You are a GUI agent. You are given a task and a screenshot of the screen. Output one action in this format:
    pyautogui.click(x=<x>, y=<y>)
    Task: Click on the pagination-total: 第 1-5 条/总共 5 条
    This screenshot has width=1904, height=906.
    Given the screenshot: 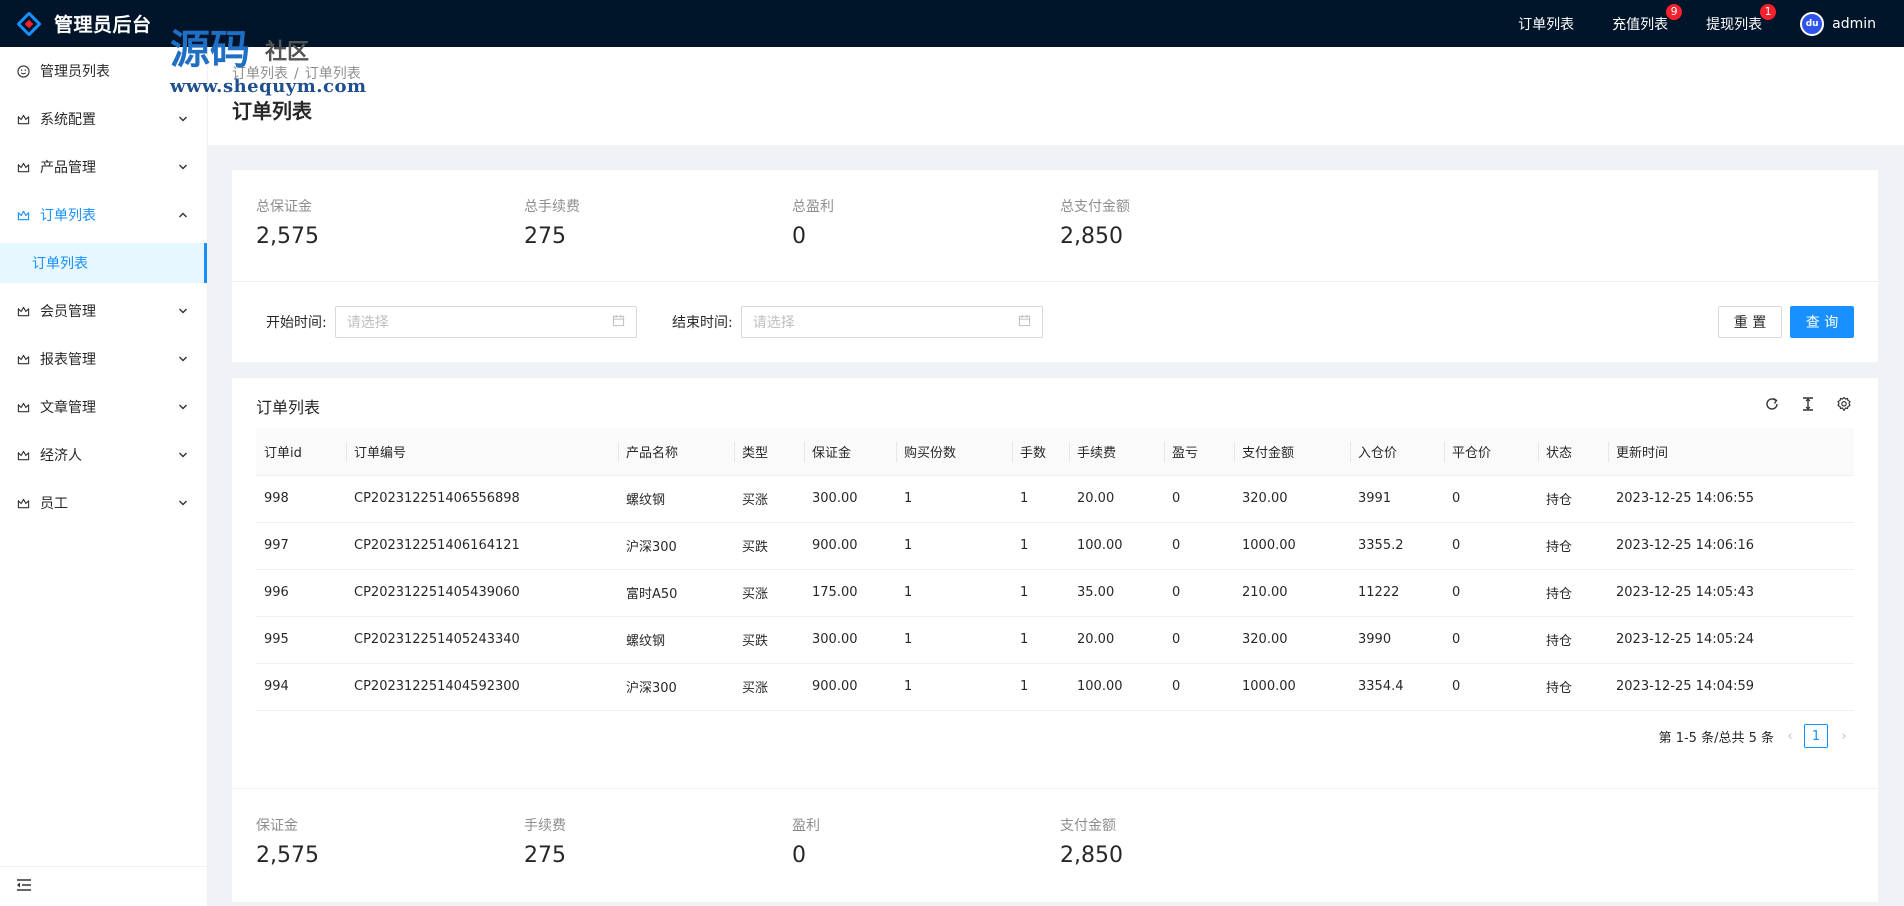 What is the action you would take?
    pyautogui.click(x=1716, y=738)
    